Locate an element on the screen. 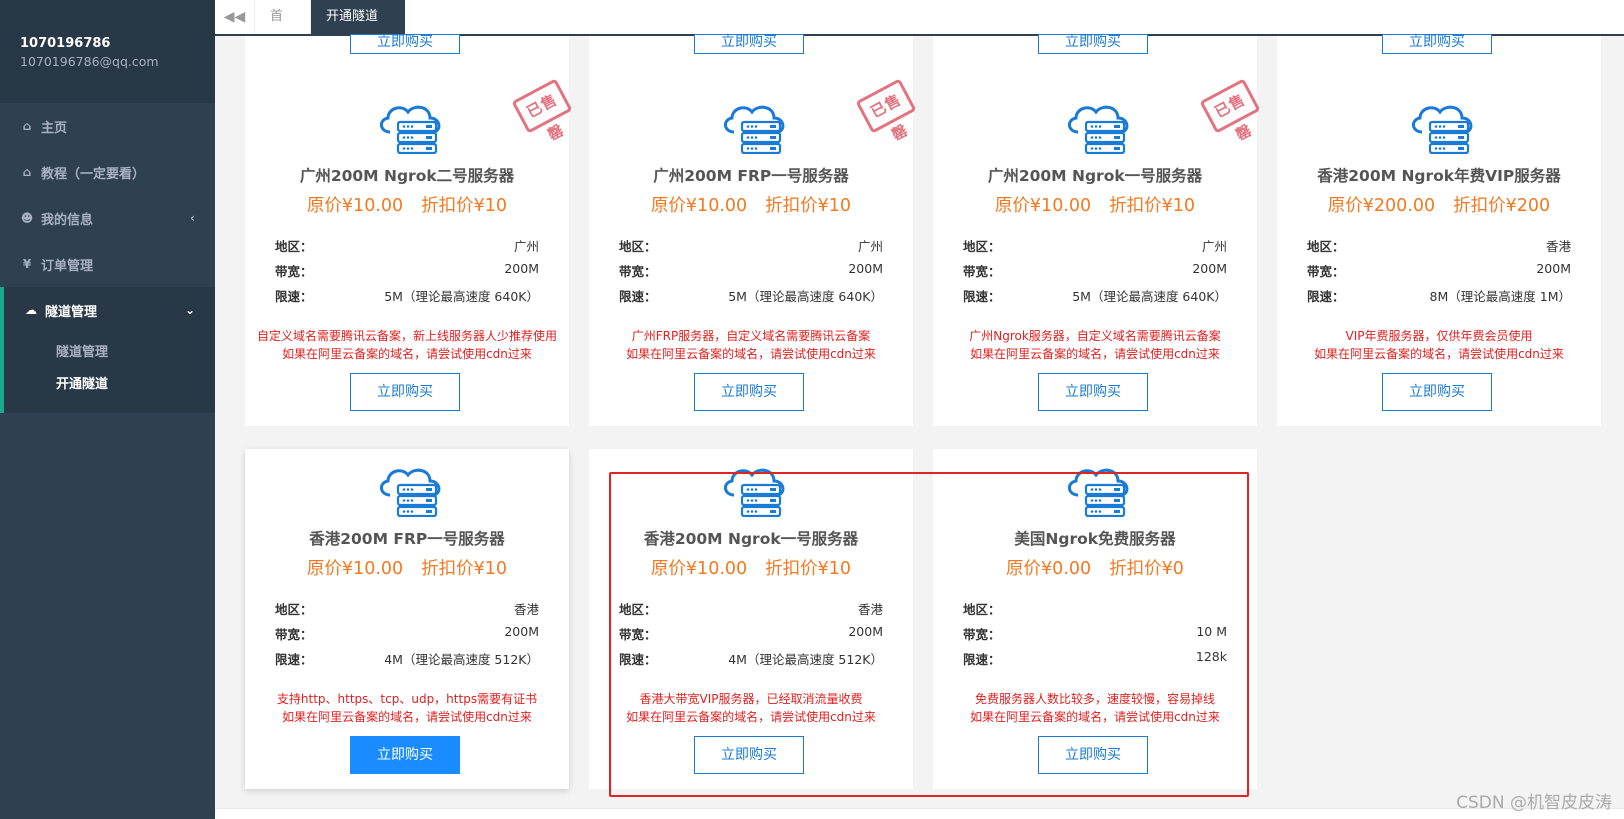  tab-label: 开通隧道 is located at coordinates (352, 16).